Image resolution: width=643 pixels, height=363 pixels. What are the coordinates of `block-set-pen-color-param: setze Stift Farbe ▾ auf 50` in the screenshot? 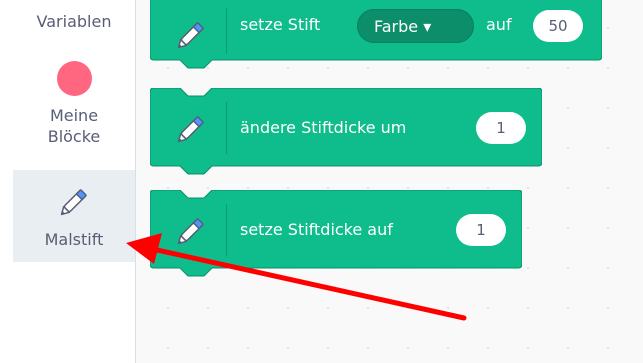 It's located at (376, 34).